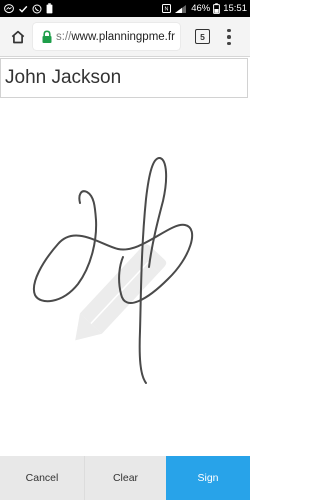 This screenshot has width=320, height=500. I want to click on sign-button: Sign, so click(208, 478).